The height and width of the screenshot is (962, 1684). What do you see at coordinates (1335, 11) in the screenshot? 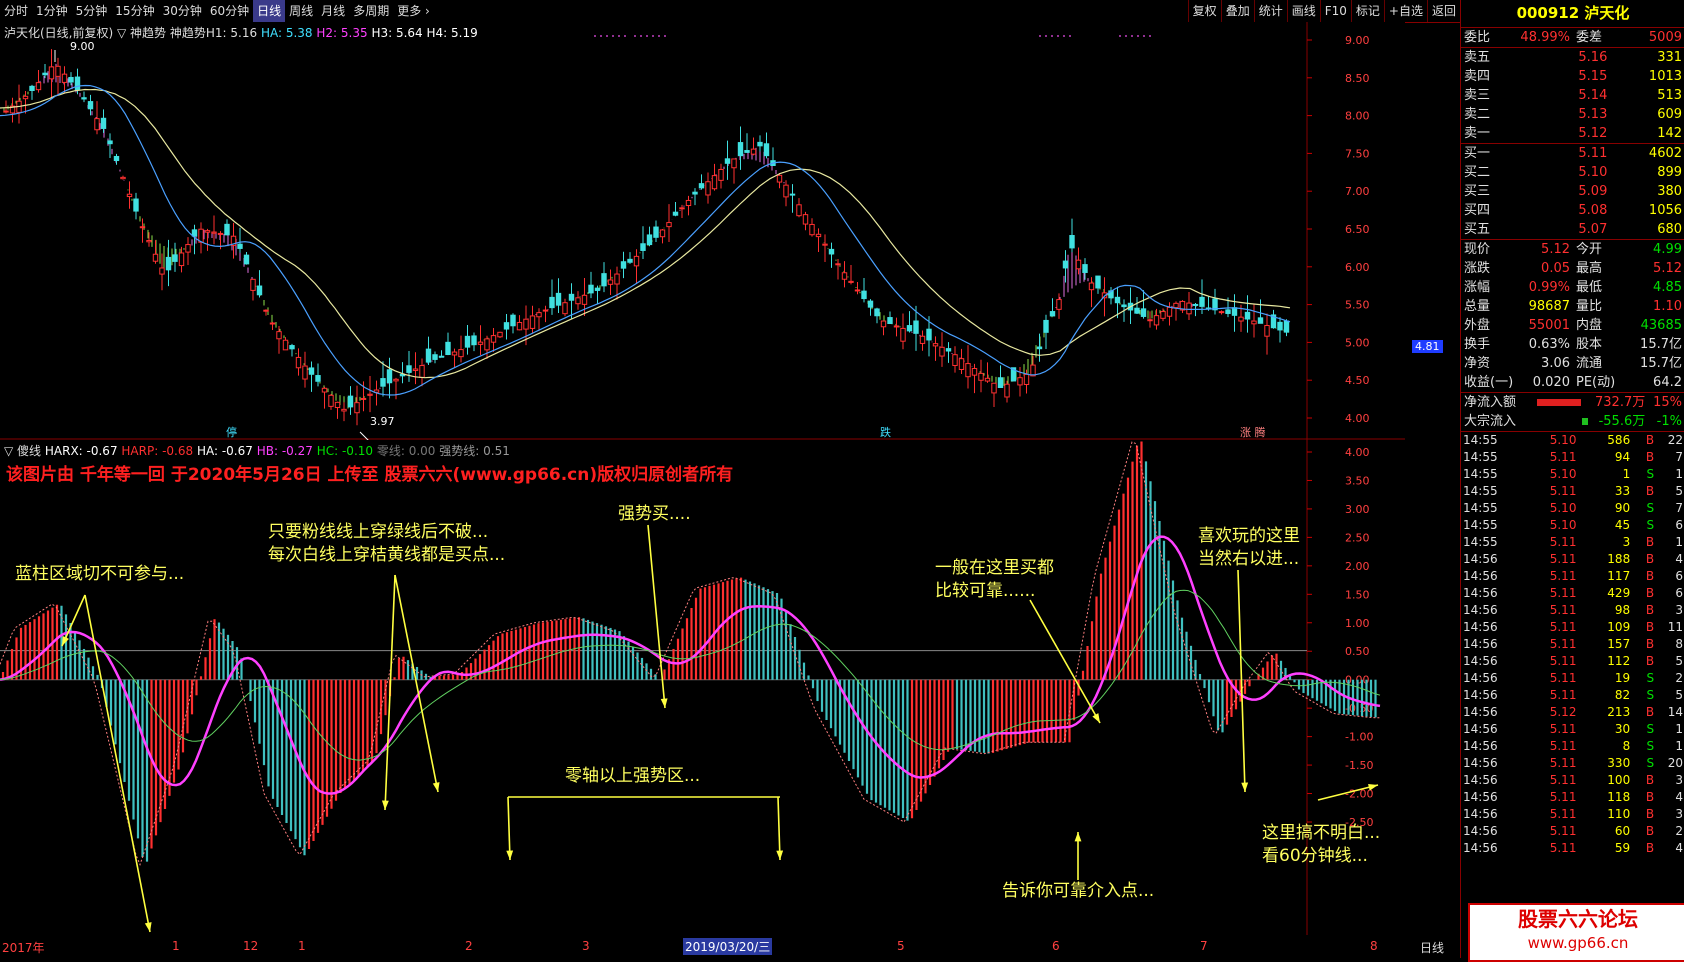
I see `f10-button: F10` at bounding box center [1335, 11].